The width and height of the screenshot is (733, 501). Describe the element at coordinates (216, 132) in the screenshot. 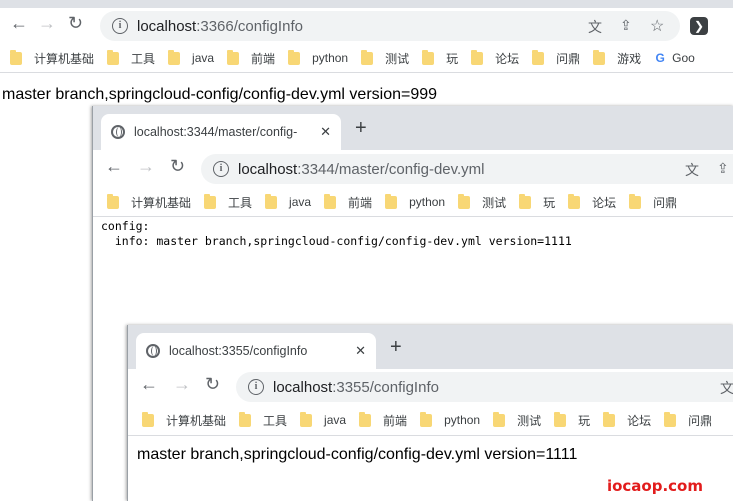

I see `tab-title: localhost:3344/master/config-` at that location.